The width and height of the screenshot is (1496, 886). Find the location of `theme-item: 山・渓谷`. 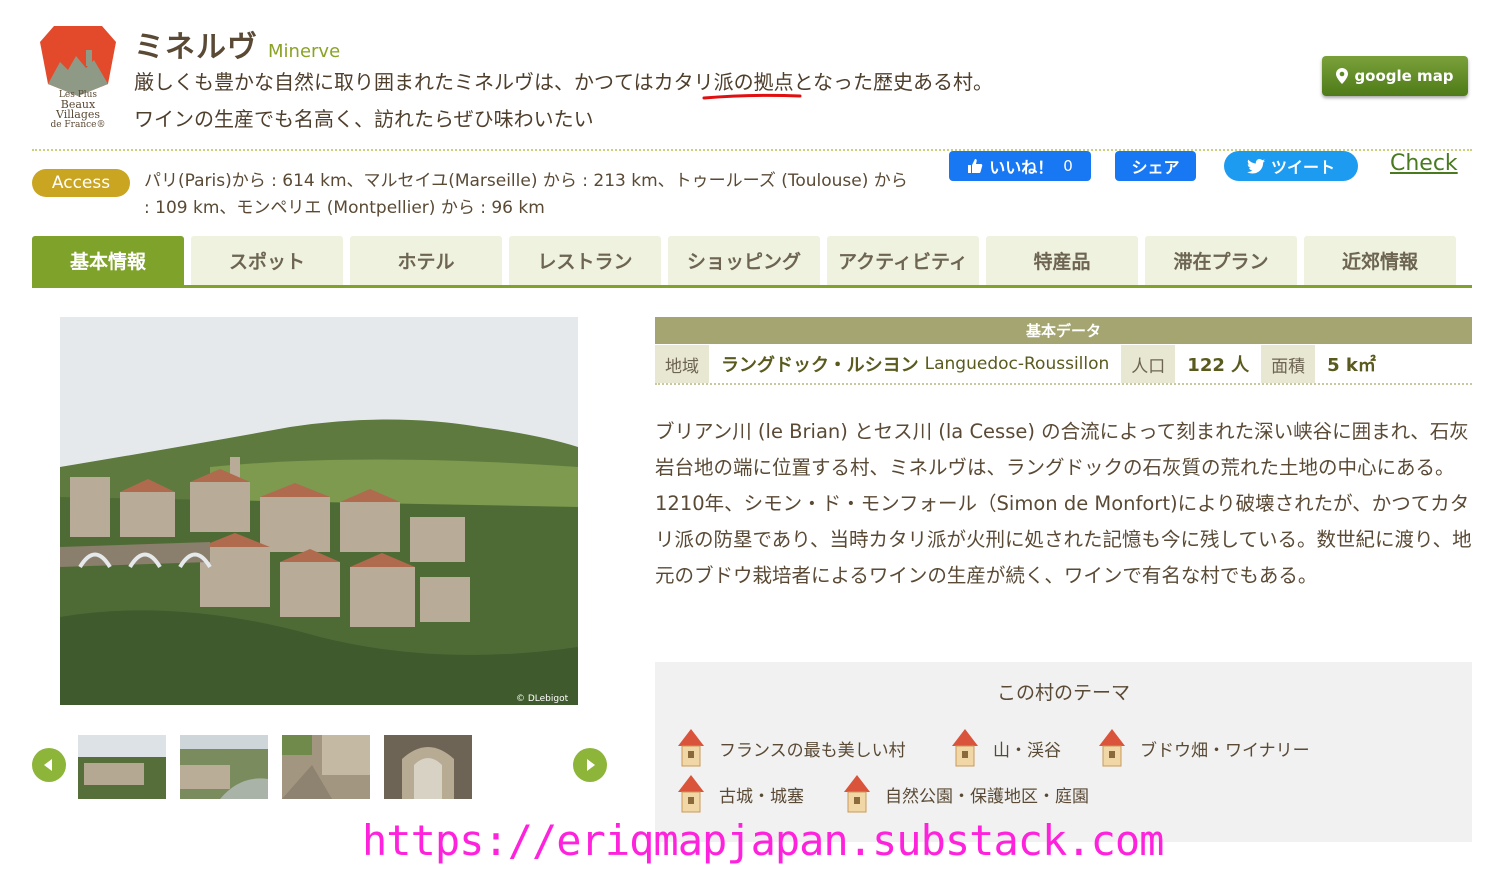

theme-item: 山・渓谷 is located at coordinates (1006, 748).